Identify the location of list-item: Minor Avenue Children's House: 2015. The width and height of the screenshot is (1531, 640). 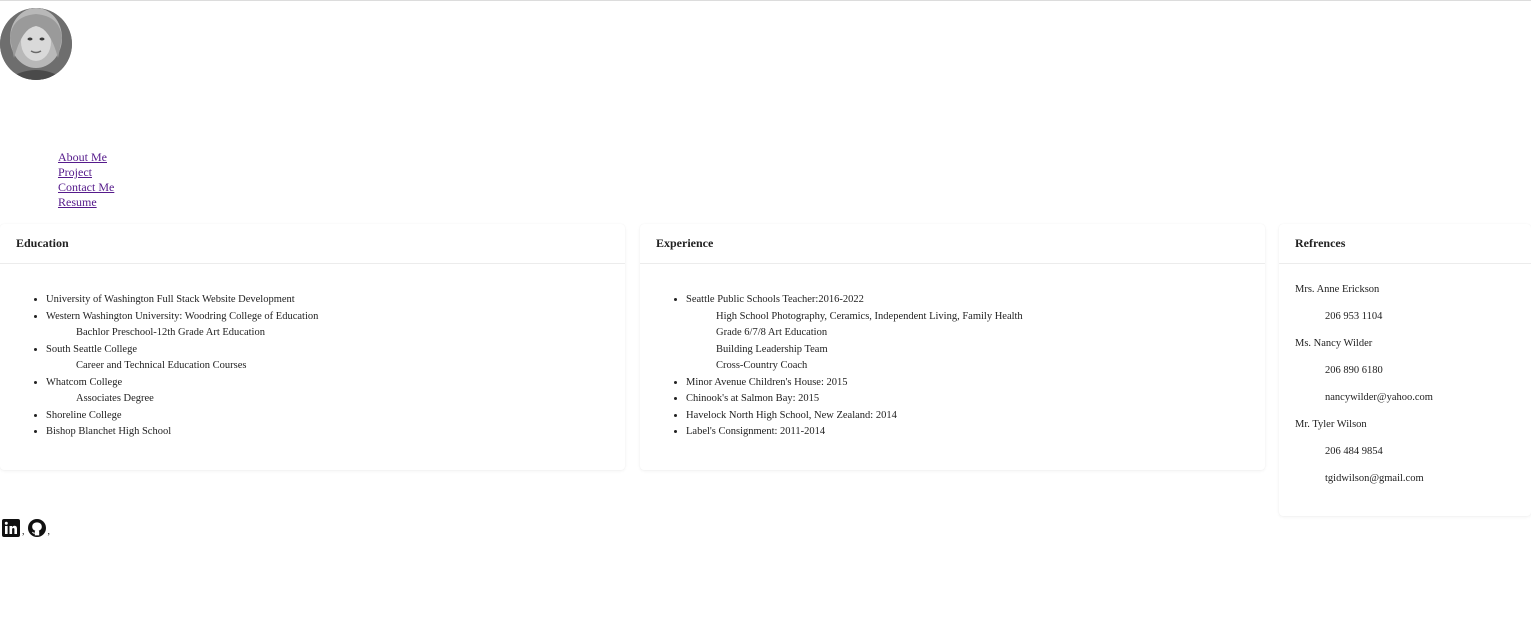
(975, 383).